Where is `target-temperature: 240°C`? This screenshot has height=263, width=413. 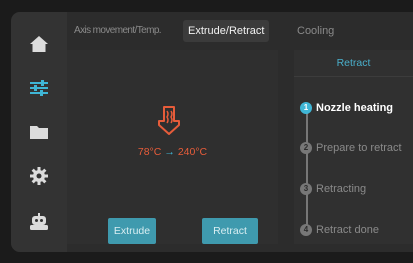
target-temperature: 240°C is located at coordinates (192, 152).